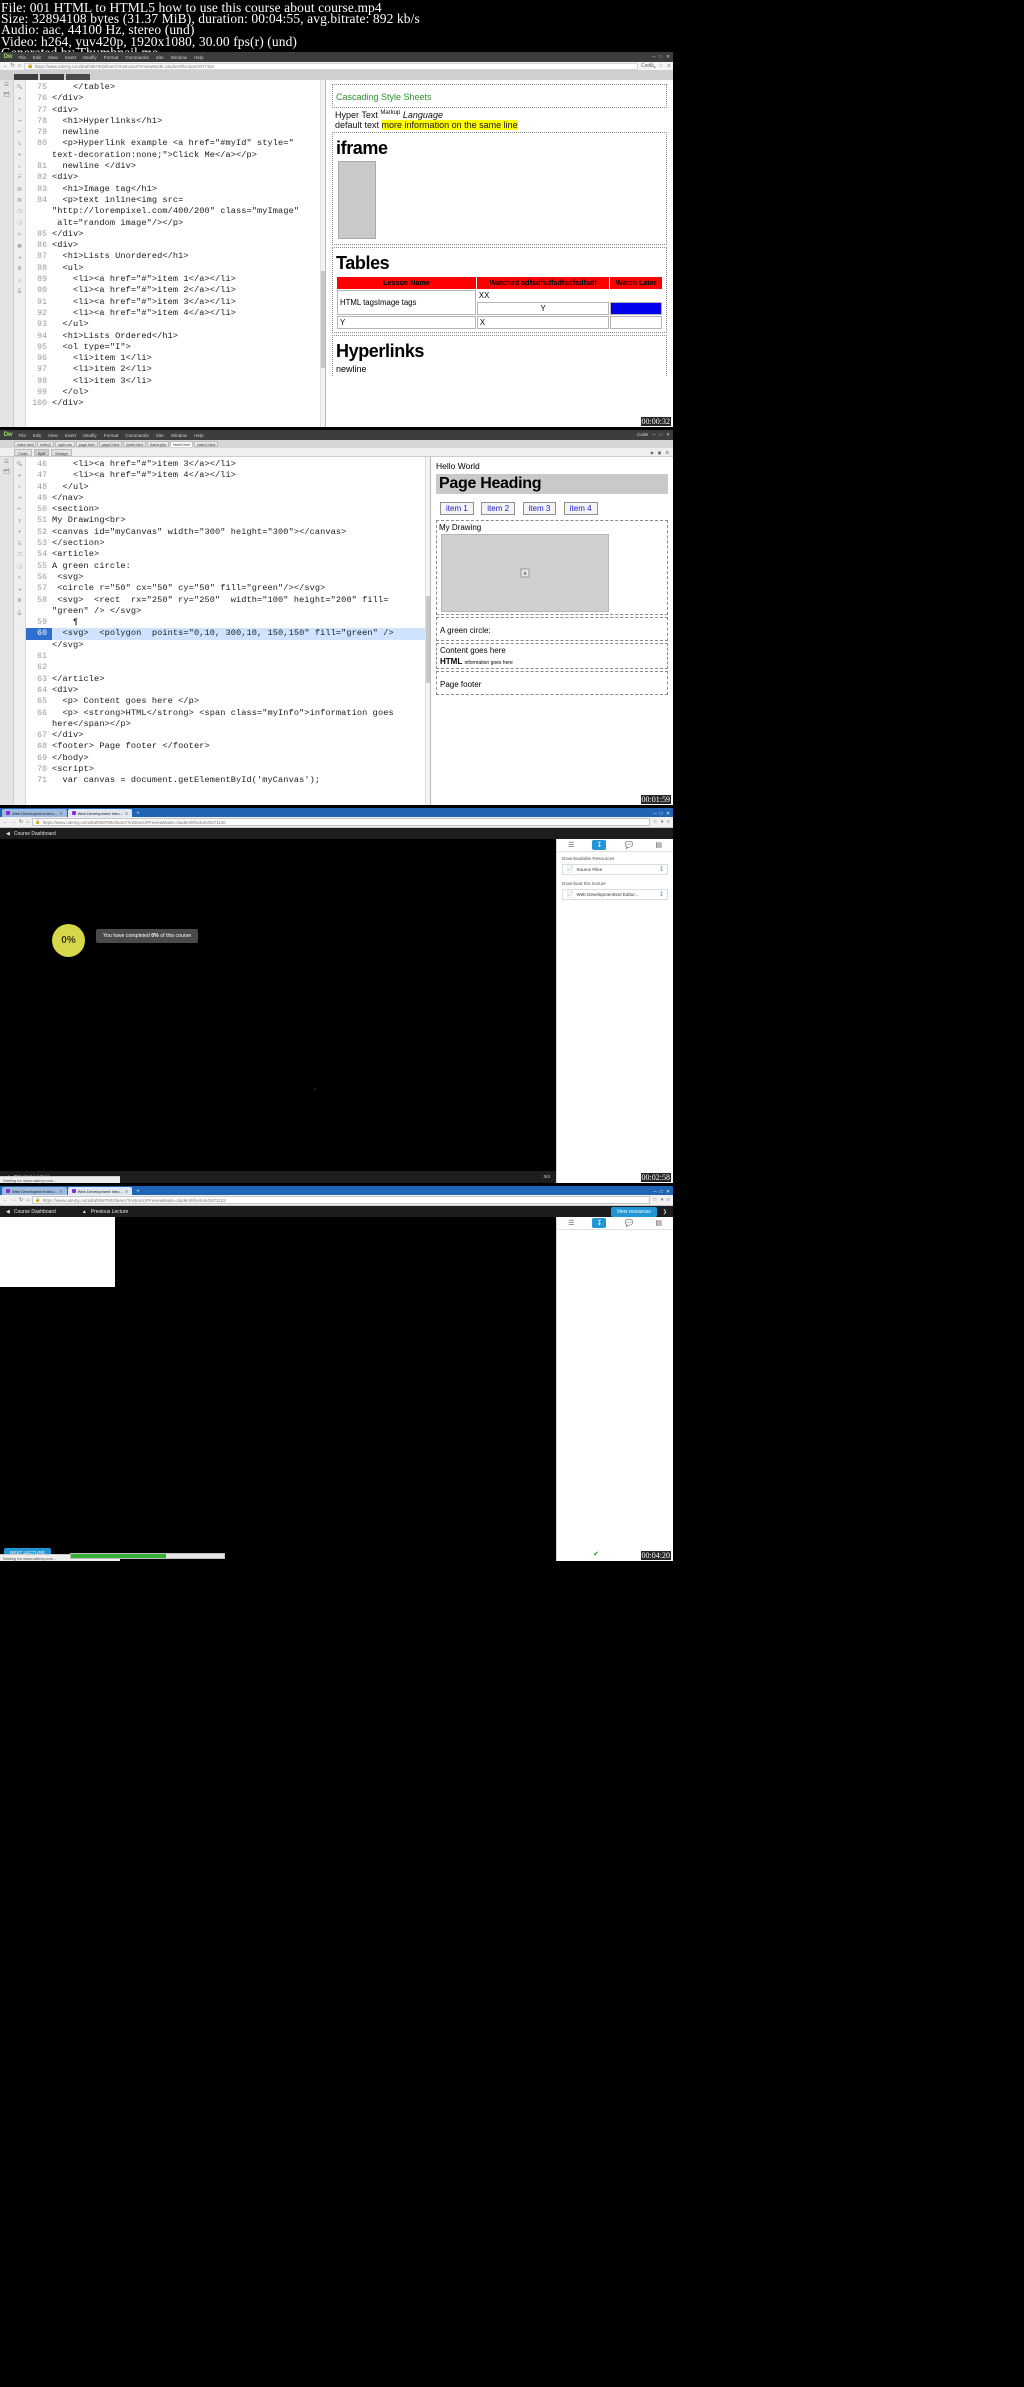  I want to click on code-line: 94 <h1>Lists Ordered</h1>, so click(175, 336).